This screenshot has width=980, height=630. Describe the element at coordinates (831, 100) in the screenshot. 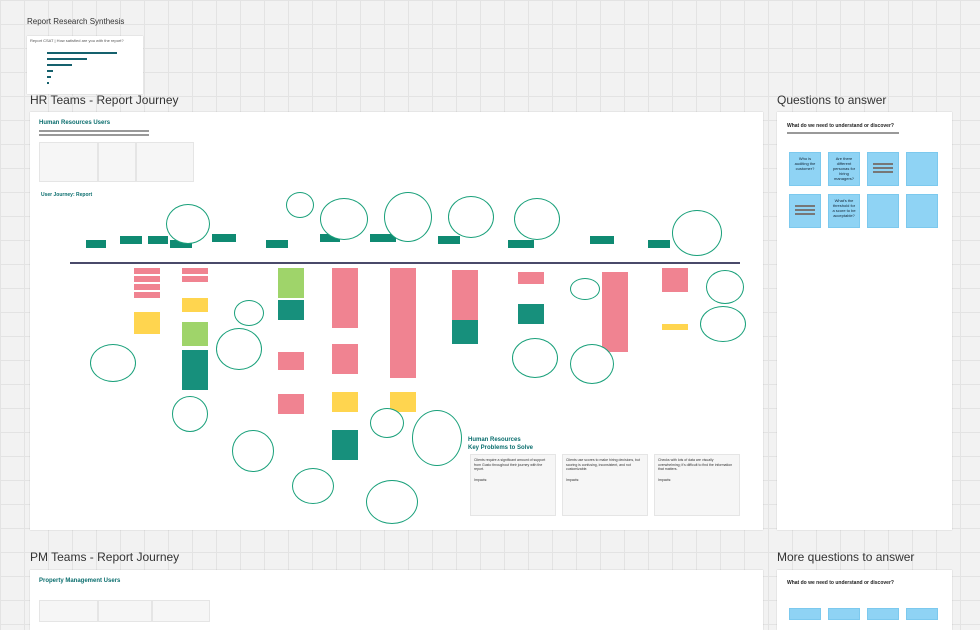

I see `questions-frame-title: Questions to answer` at that location.